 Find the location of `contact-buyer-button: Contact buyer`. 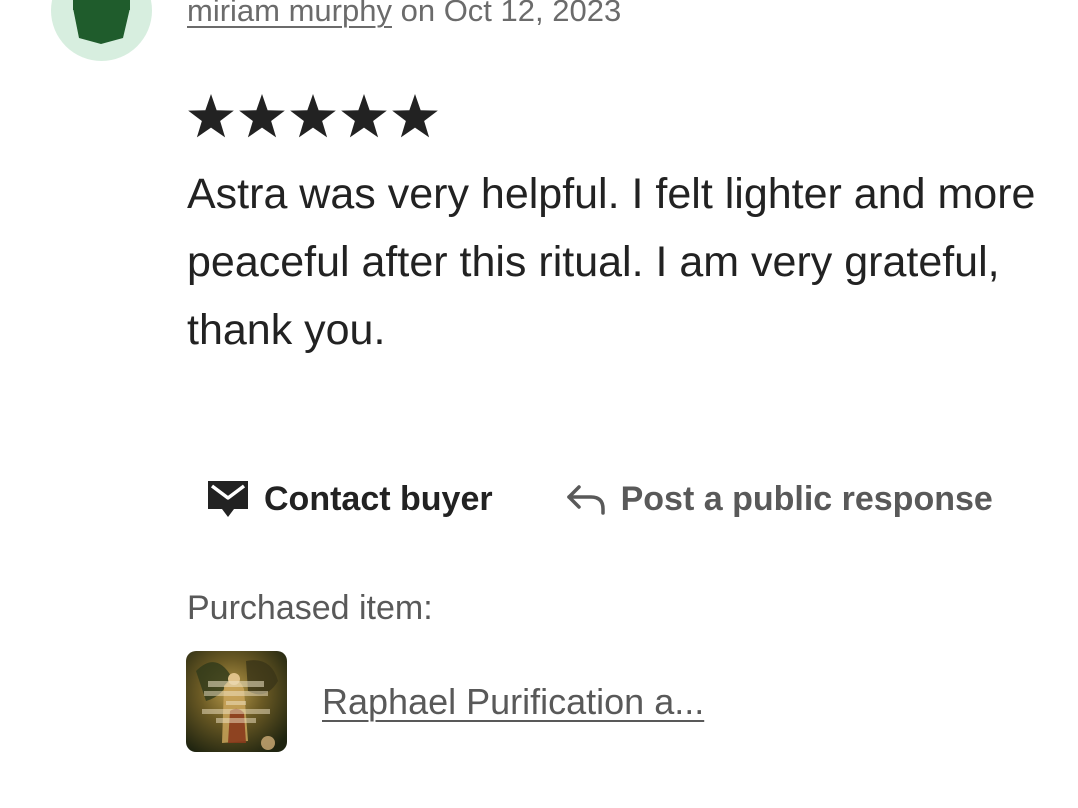

contact-buyer-button: Contact buyer is located at coordinates (349, 499).